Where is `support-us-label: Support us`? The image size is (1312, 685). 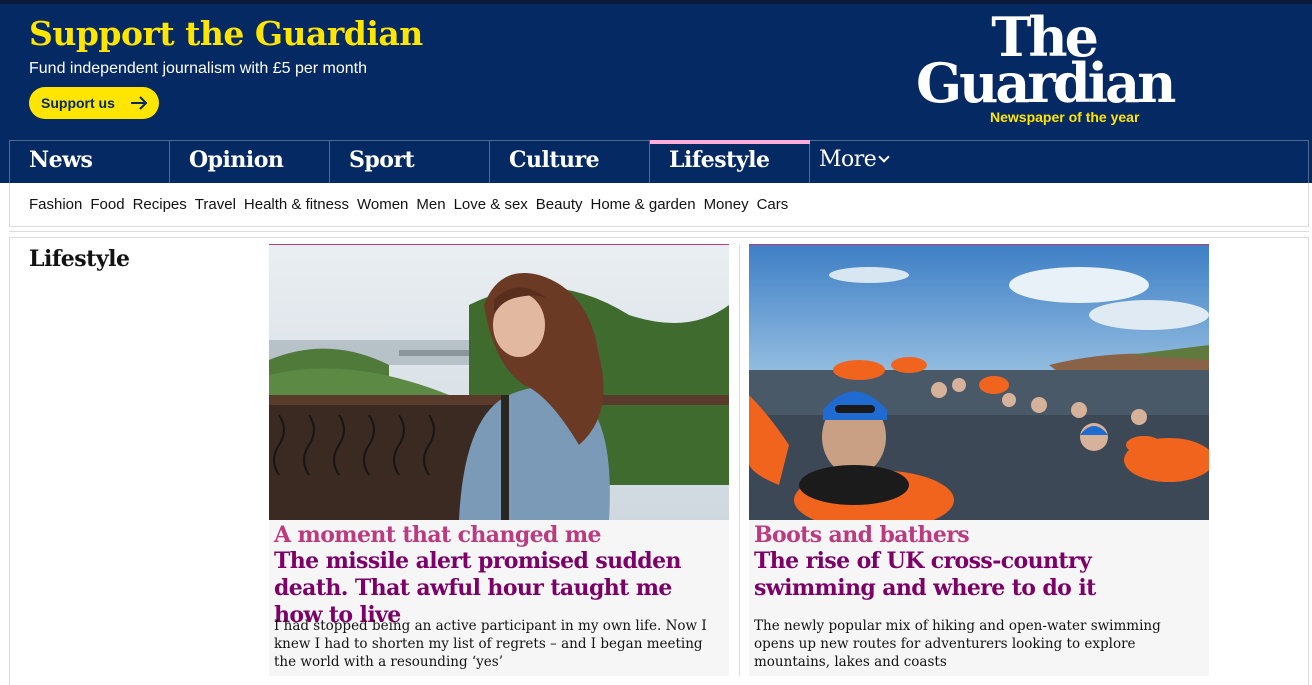
support-us-label: Support us is located at coordinates (78, 103).